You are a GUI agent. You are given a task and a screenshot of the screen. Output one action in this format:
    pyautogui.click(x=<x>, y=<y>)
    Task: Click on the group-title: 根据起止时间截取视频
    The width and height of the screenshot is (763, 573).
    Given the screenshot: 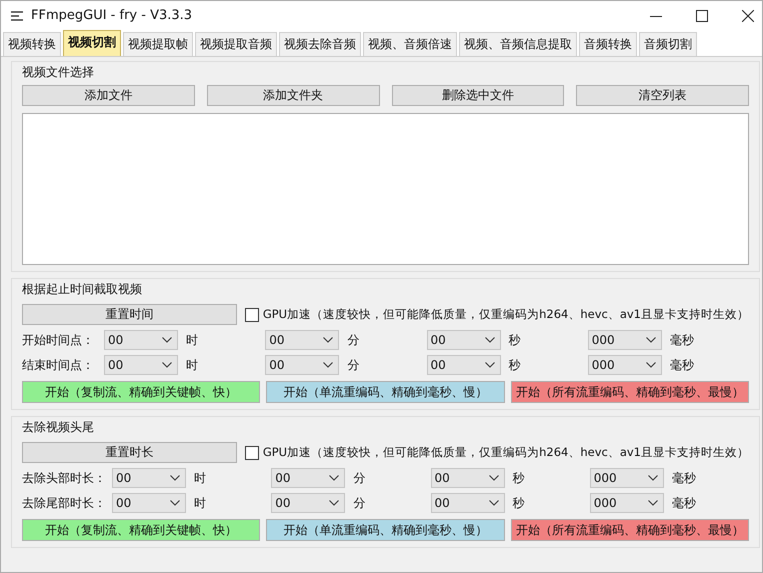 What is the action you would take?
    pyautogui.click(x=82, y=289)
    